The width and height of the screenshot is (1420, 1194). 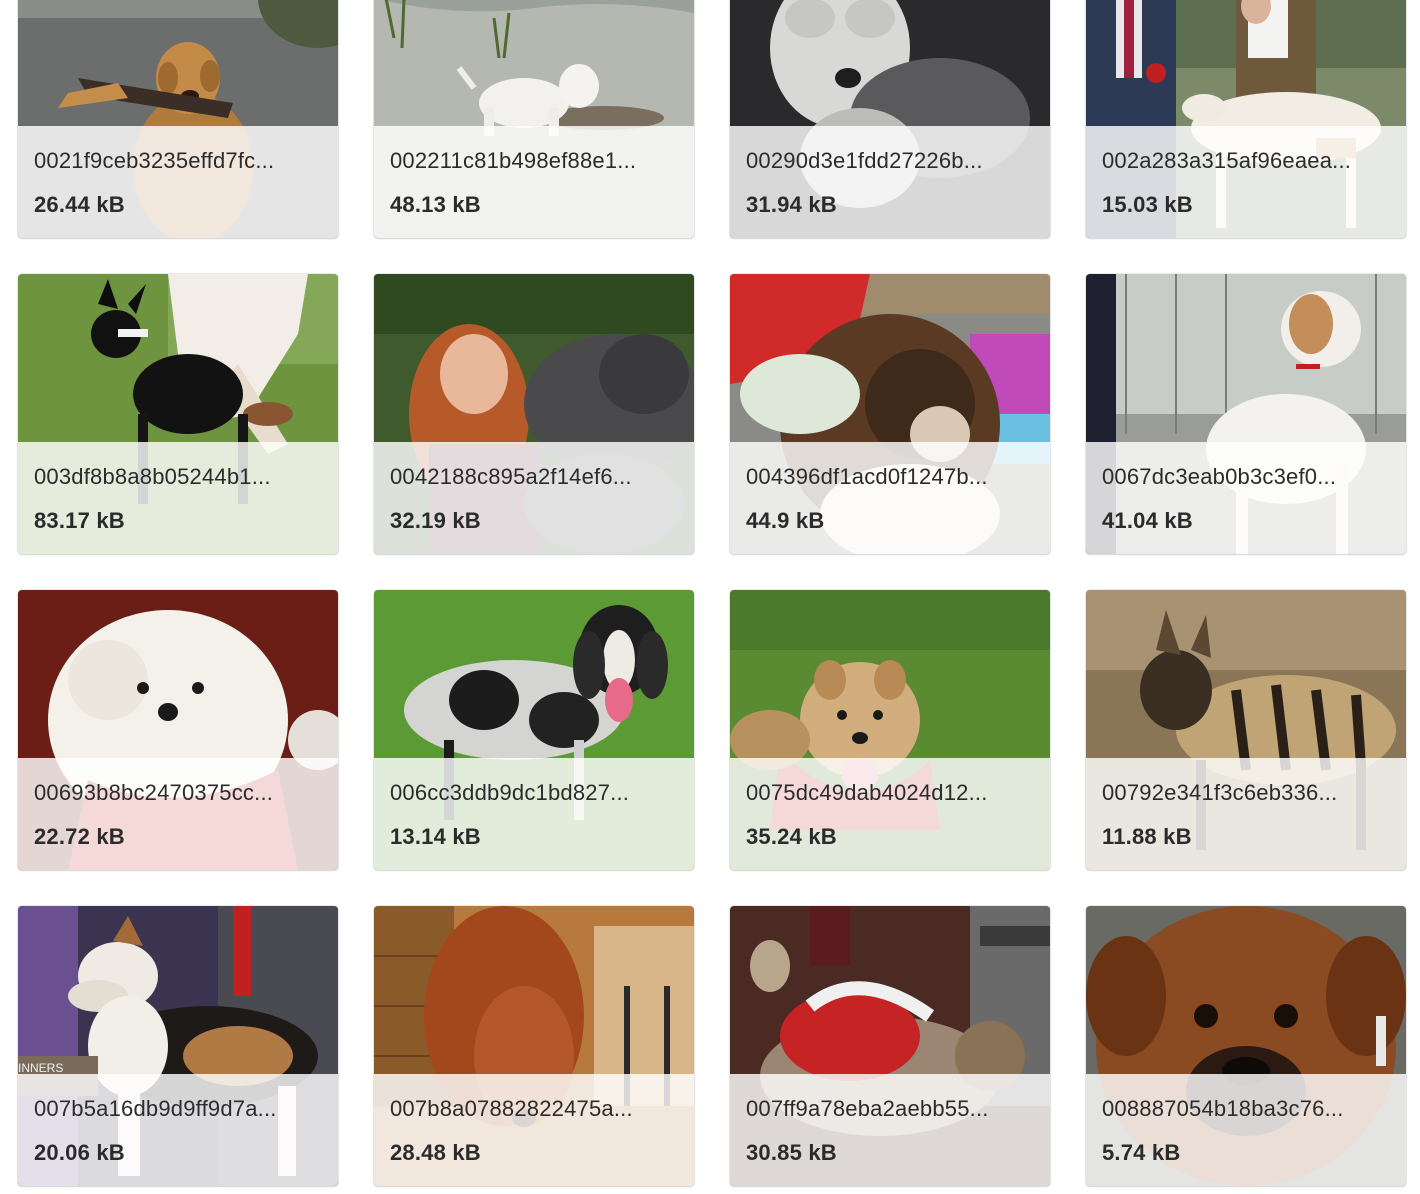 I want to click on card-info-overlay: 0075dc49dab4024d12... 35.24 kB, so click(x=890, y=814).